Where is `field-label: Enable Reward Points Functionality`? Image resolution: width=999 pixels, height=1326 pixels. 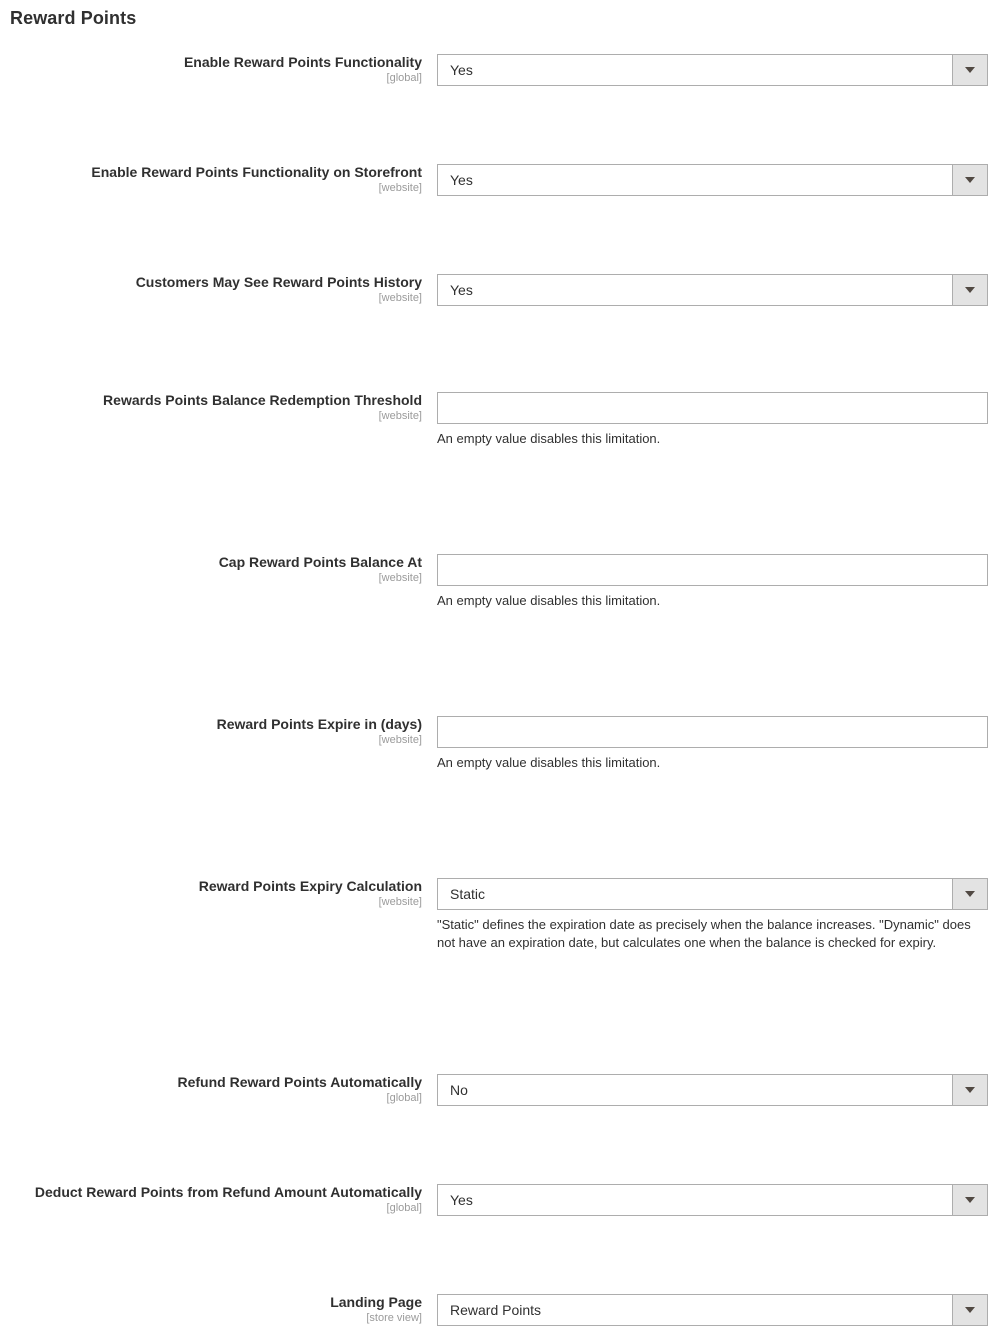
field-label: Enable Reward Points Functionality is located at coordinates (302, 62).